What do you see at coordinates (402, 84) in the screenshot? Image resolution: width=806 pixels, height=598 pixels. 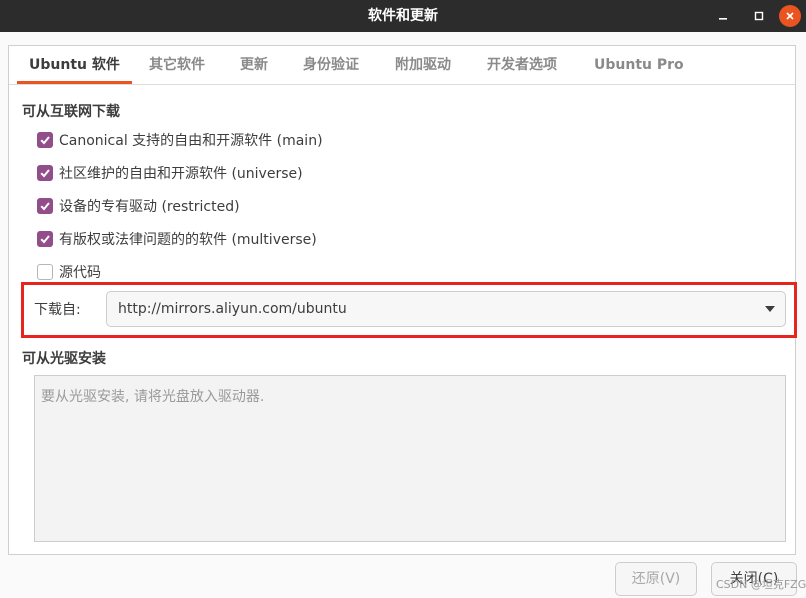 I see `tab-divider` at bounding box center [402, 84].